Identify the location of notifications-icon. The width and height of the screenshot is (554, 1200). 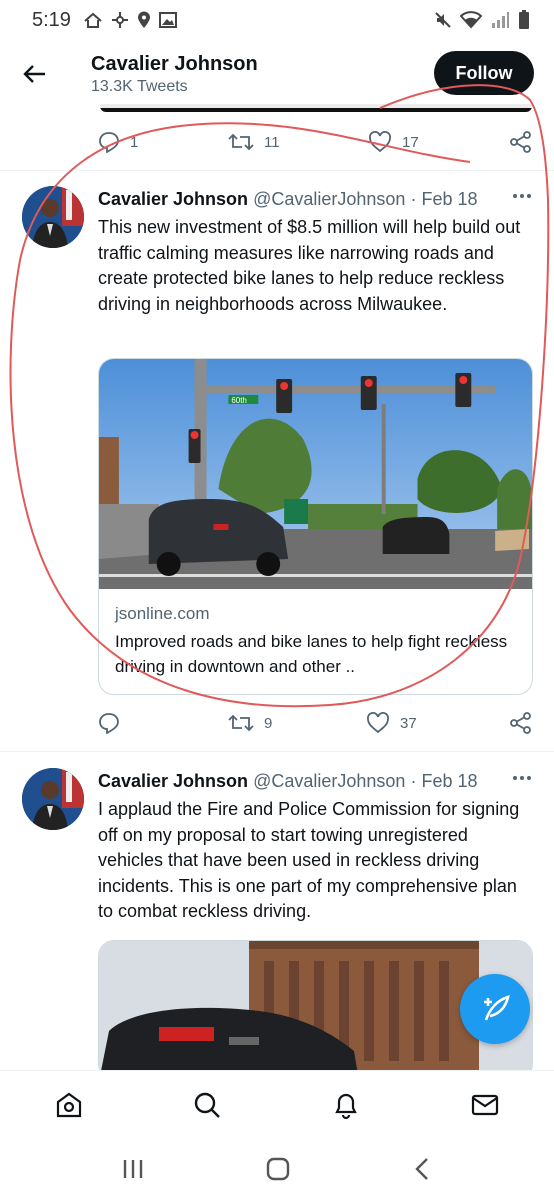
(346, 1106).